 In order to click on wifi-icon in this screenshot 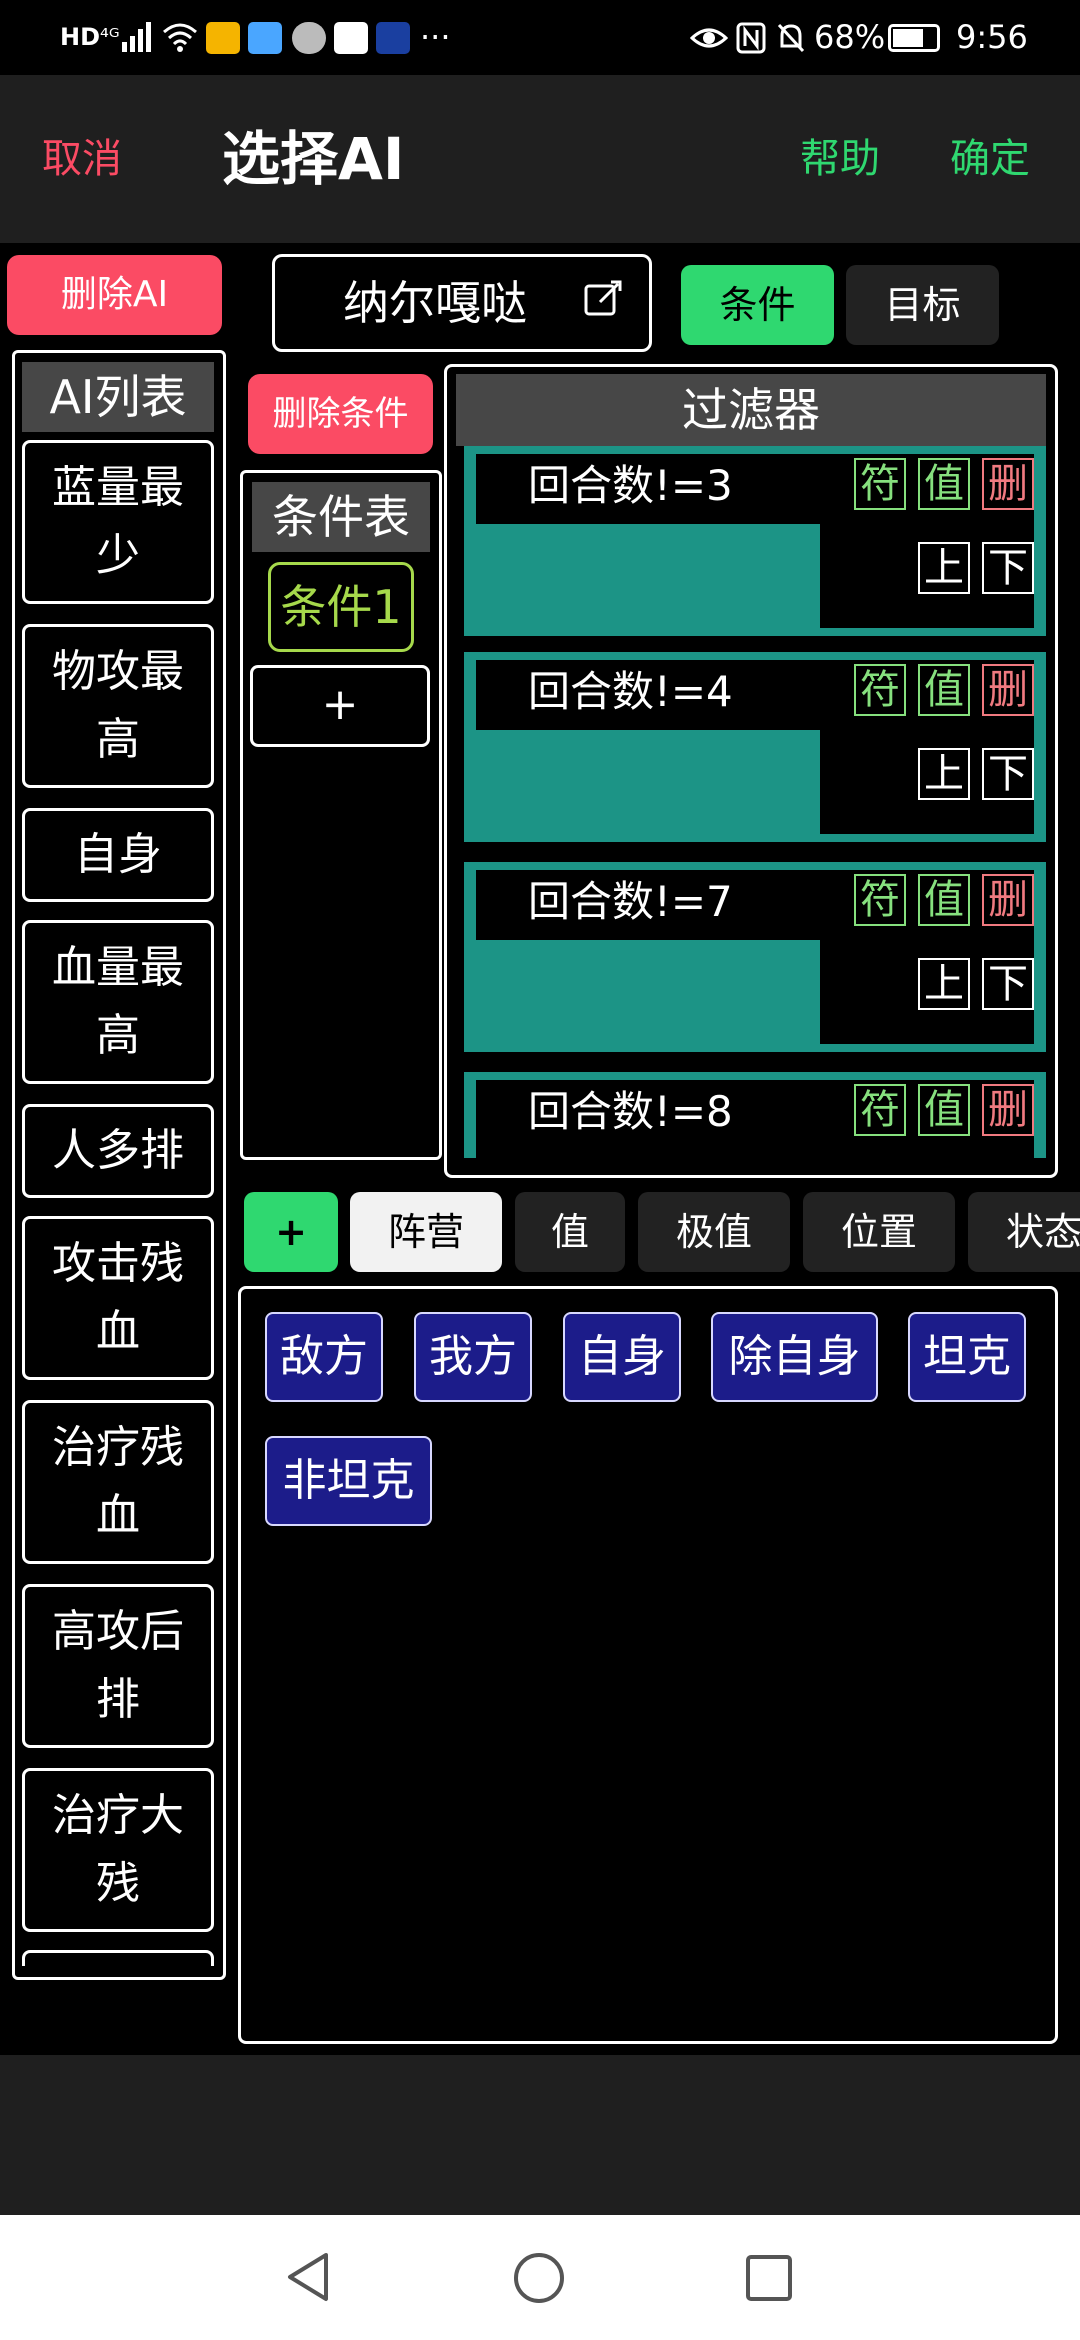, I will do `click(180, 37)`.